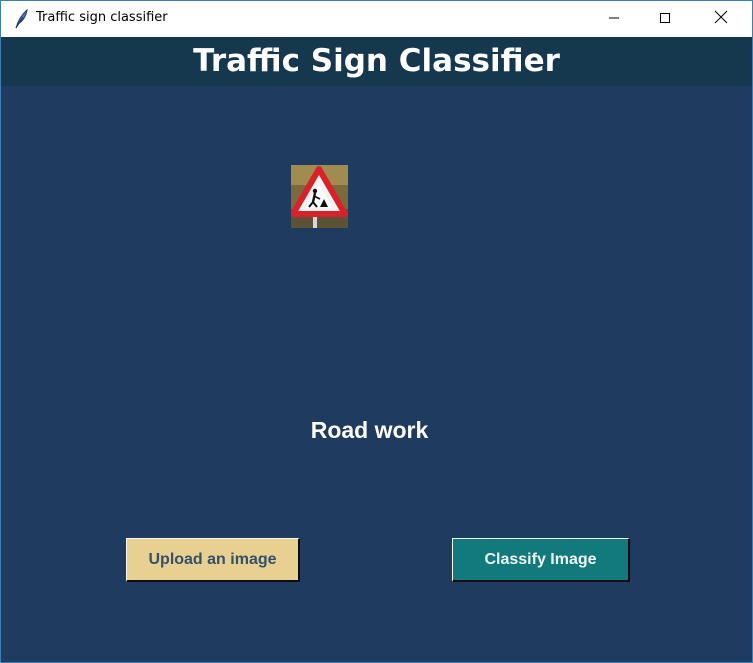 The image size is (753, 663). I want to click on maximize-icon, so click(665, 18).